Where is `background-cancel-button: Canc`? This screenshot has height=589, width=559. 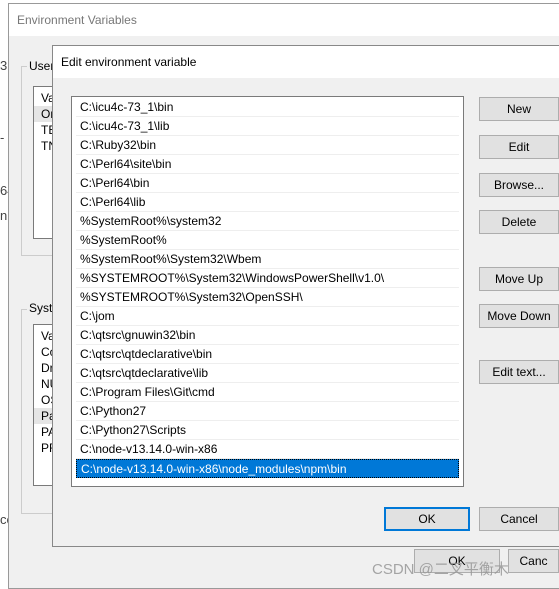 background-cancel-button: Canc is located at coordinates (533, 561).